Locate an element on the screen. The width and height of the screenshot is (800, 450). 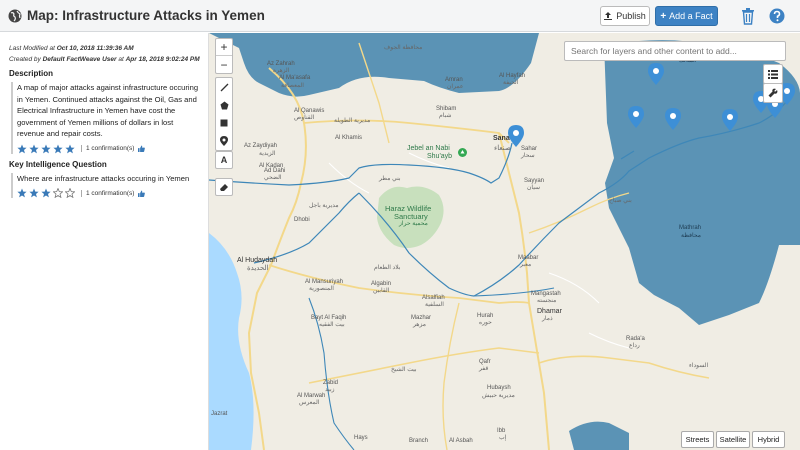
map-label: عمران is located at coordinates (455, 87).